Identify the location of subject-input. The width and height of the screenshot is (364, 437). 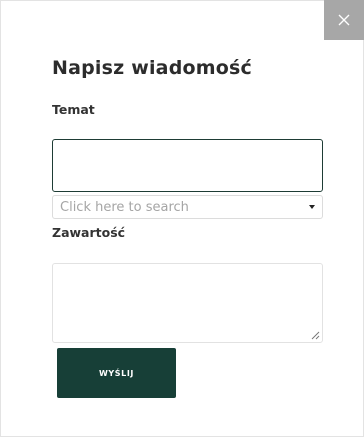
(187, 165).